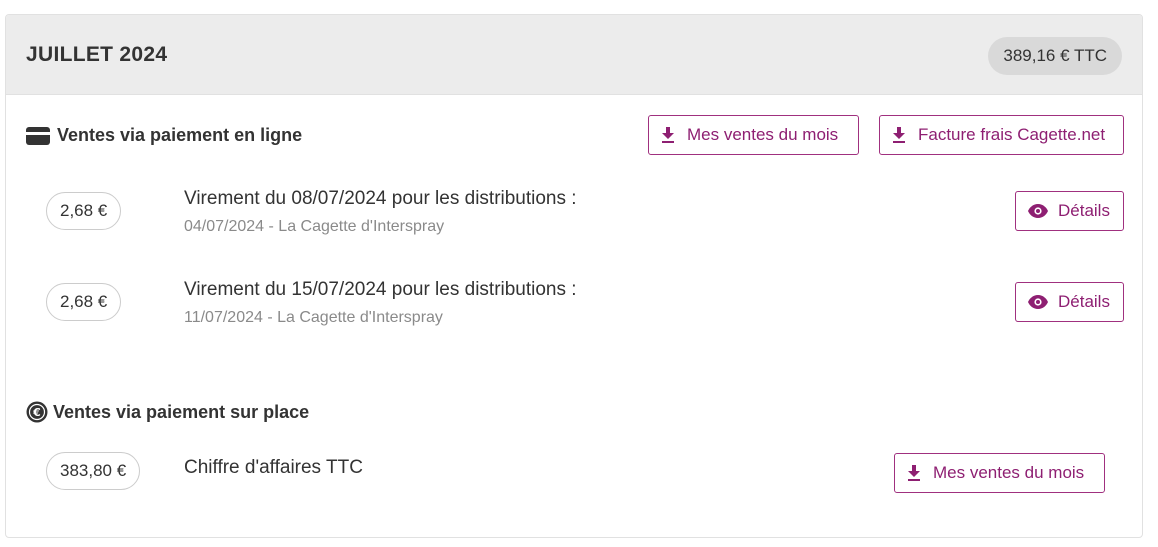 This screenshot has height=547, width=1158. Describe the element at coordinates (1055, 56) in the screenshot. I see `total-badge: 389,16 € TTC` at that location.